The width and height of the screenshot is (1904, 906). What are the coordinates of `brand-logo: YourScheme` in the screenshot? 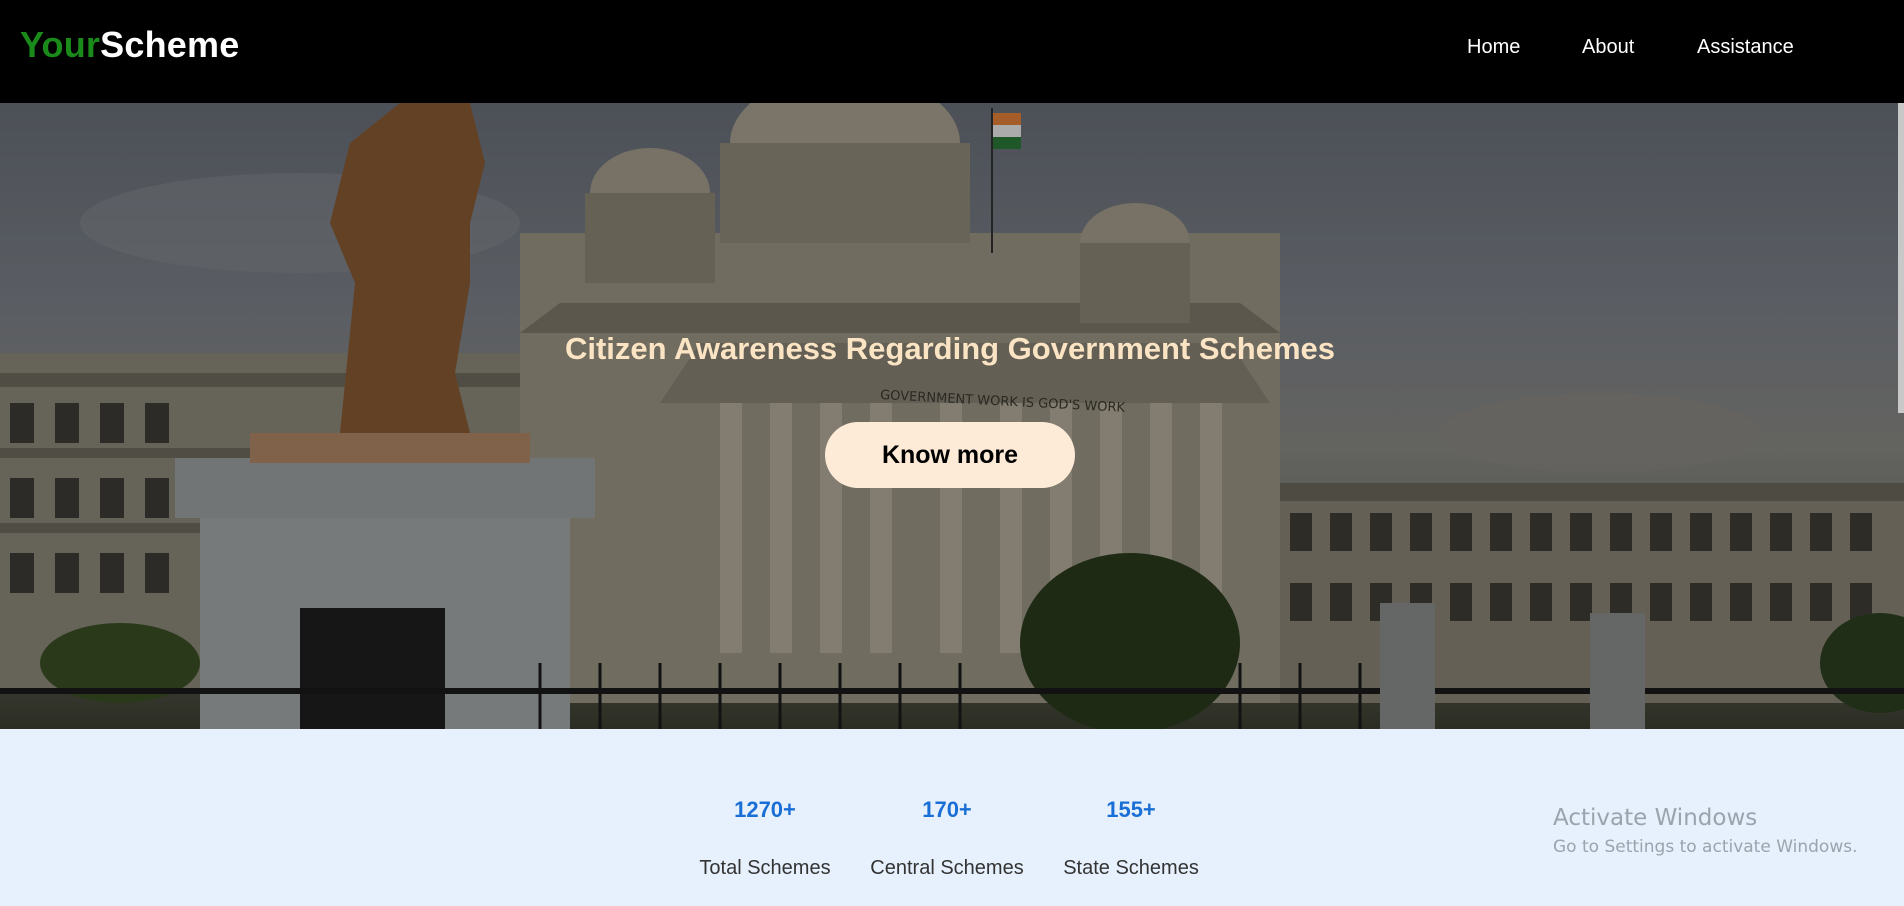 It's located at (129, 45).